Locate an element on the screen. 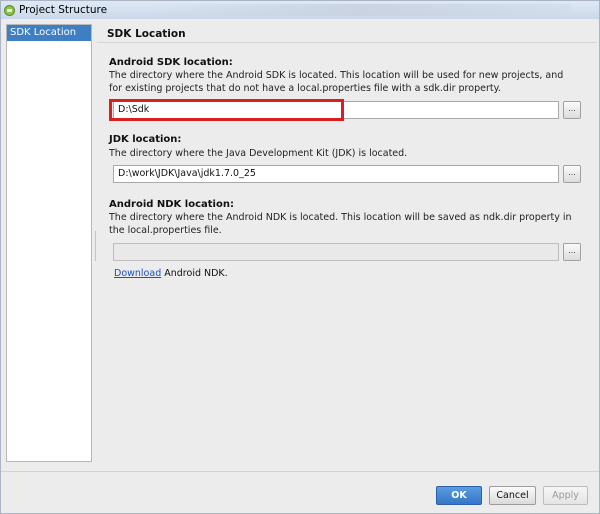 This screenshot has width=600, height=514. jdk-label: JDK location: is located at coordinates (145, 139).